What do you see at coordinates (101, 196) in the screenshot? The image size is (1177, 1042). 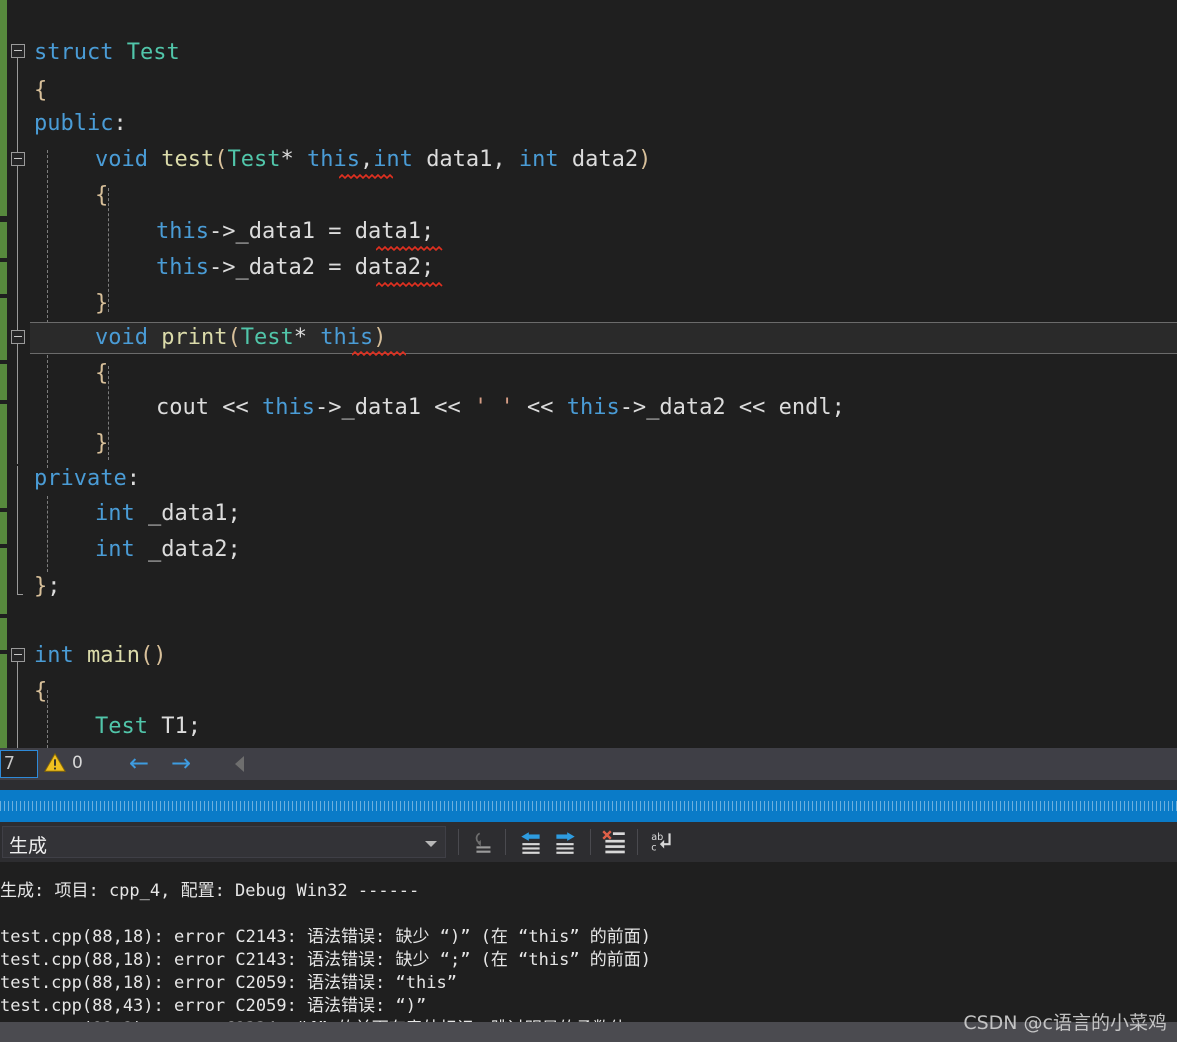 I see `code-line-open-brace-2: {` at bounding box center [101, 196].